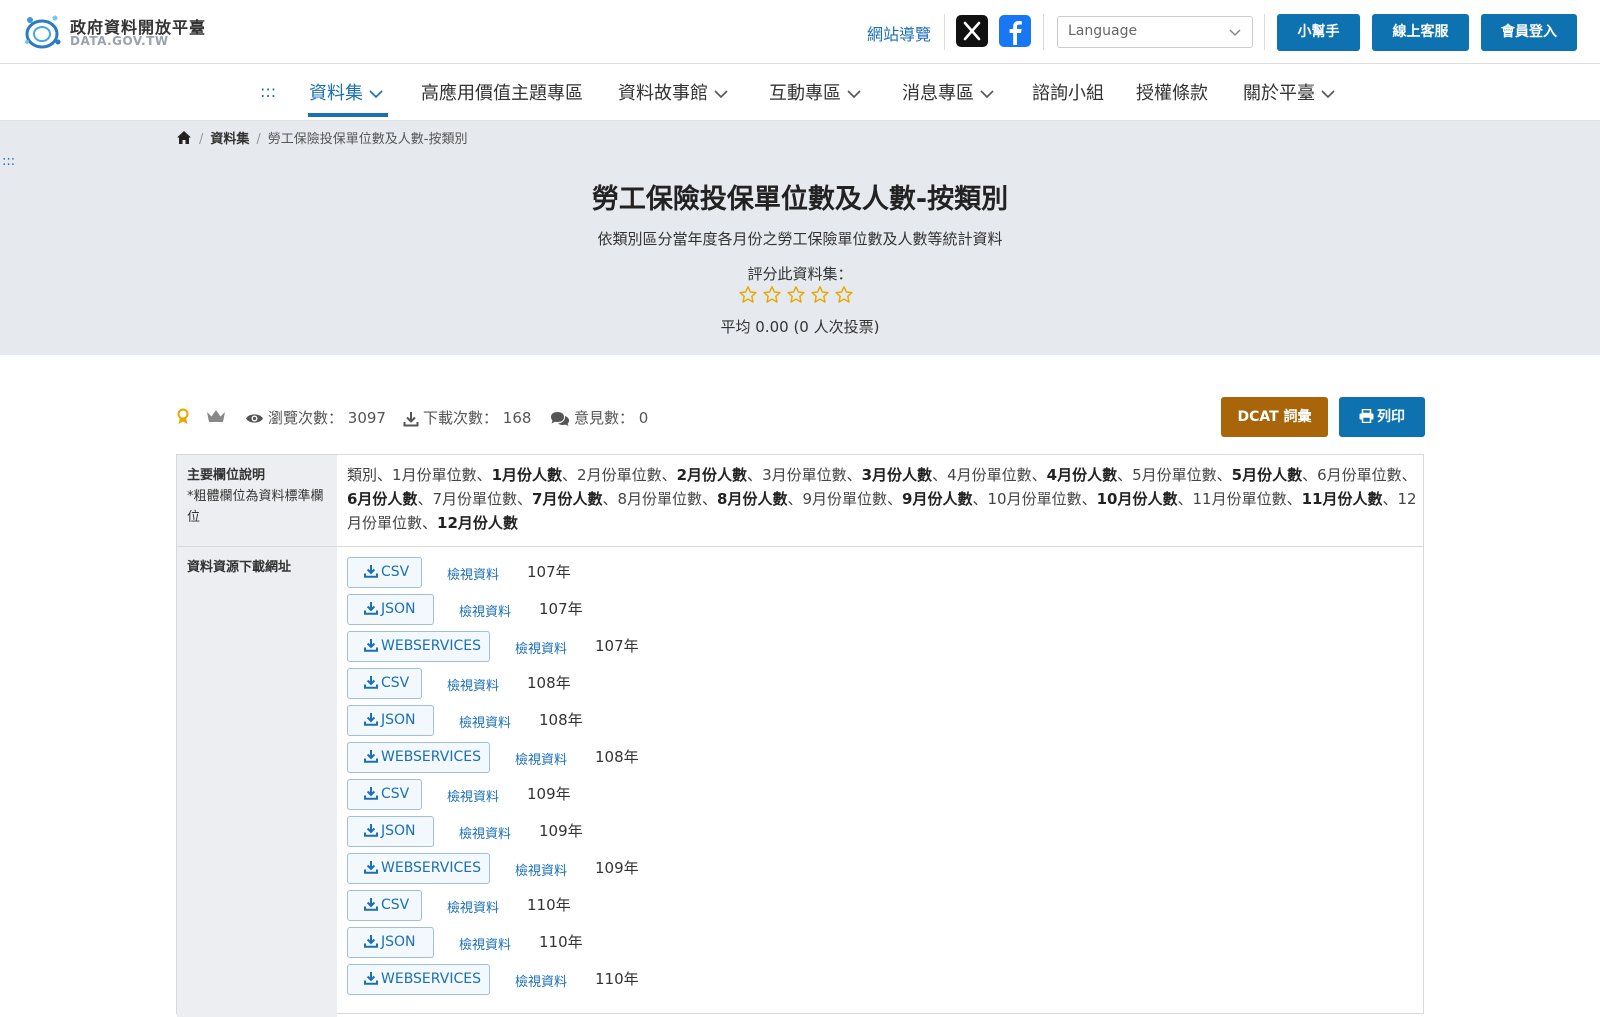 This screenshot has height=1017, width=1600. What do you see at coordinates (346, 92) in the screenshot?
I see `nav-item-datasets: 資料集` at bounding box center [346, 92].